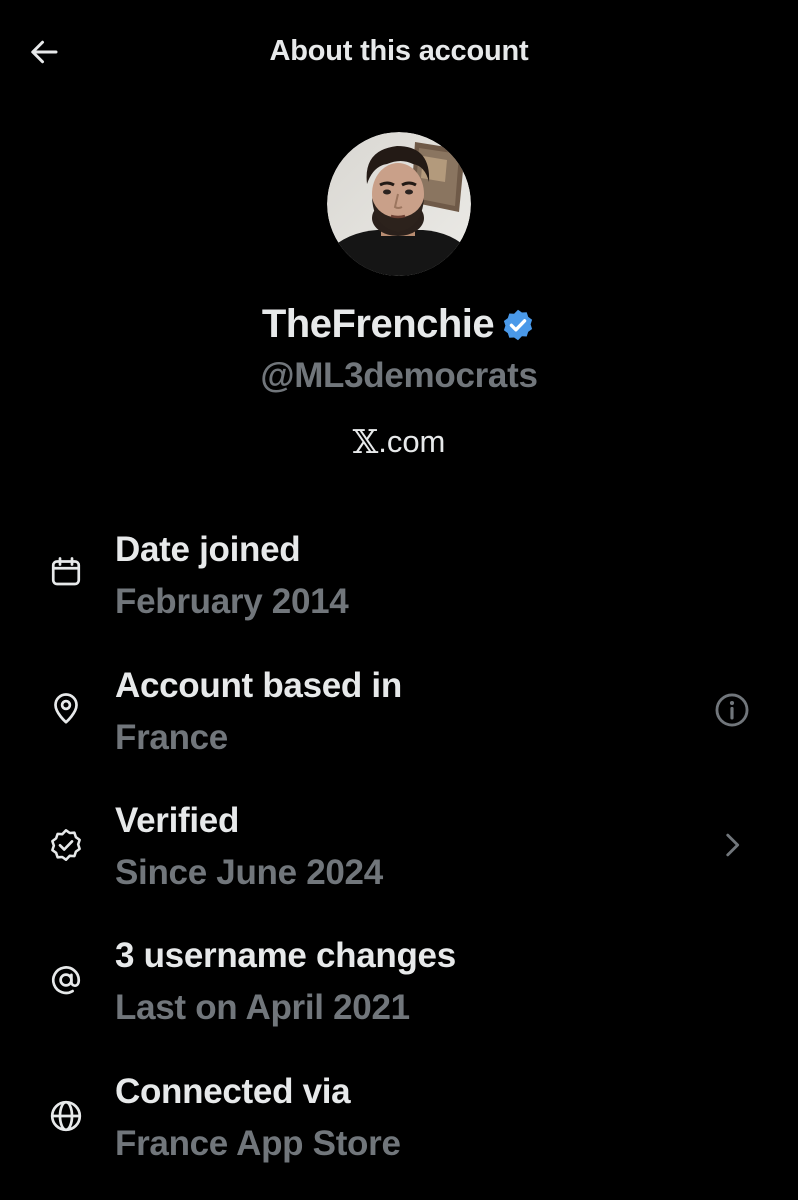 This screenshot has width=798, height=1200. Describe the element at coordinates (66, 708) in the screenshot. I see `location-pin-icon` at that location.